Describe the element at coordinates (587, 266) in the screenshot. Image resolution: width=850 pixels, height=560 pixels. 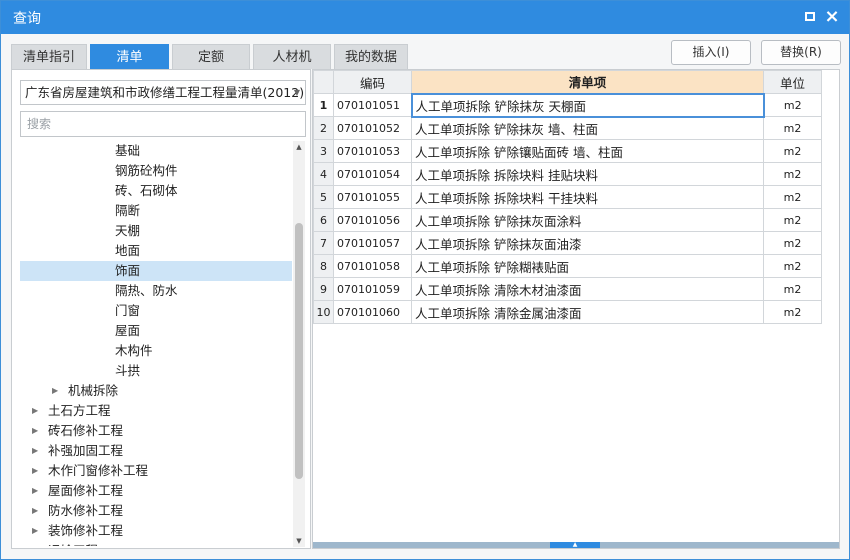
I see `item-cell: 人工单项拆除 铲除糊裱贴面` at that location.